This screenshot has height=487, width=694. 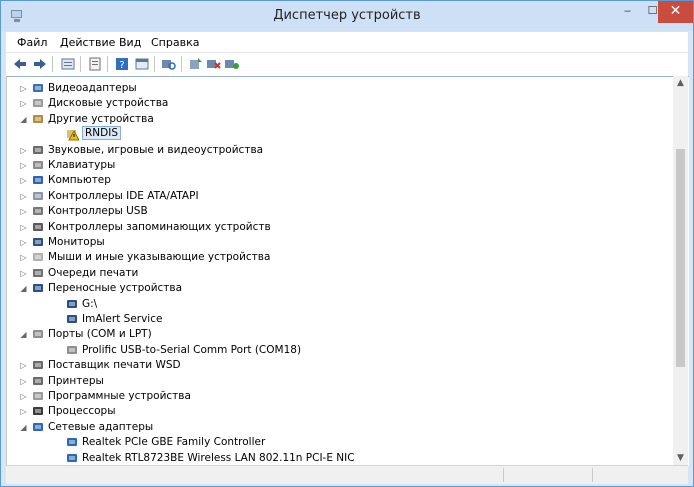 What do you see at coordinates (123, 196) in the screenshot?
I see `tree-node-label: Контроллеры IDE ATA/ATAPI` at bounding box center [123, 196].